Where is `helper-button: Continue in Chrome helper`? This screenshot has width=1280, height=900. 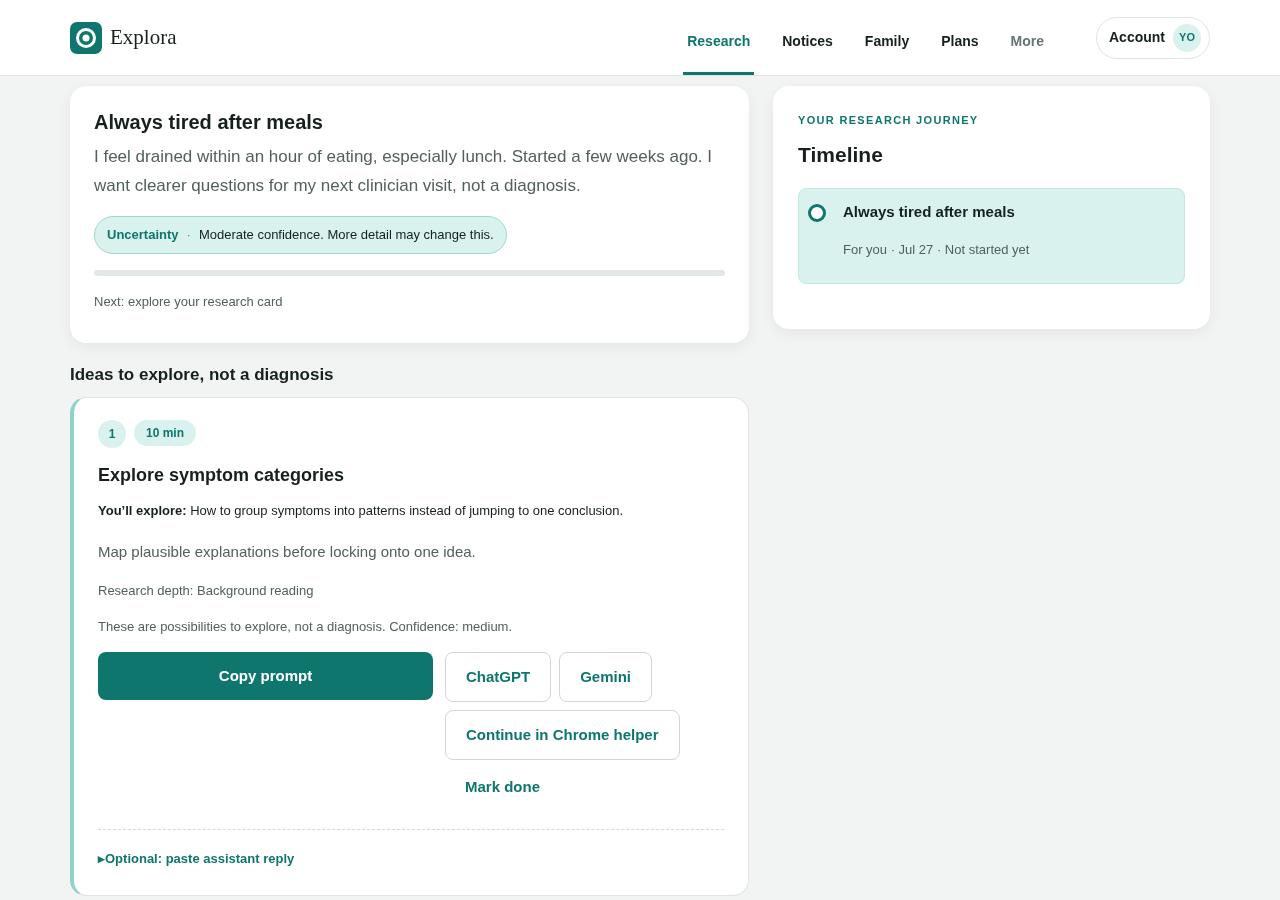 helper-button: Continue in Chrome helper is located at coordinates (562, 735).